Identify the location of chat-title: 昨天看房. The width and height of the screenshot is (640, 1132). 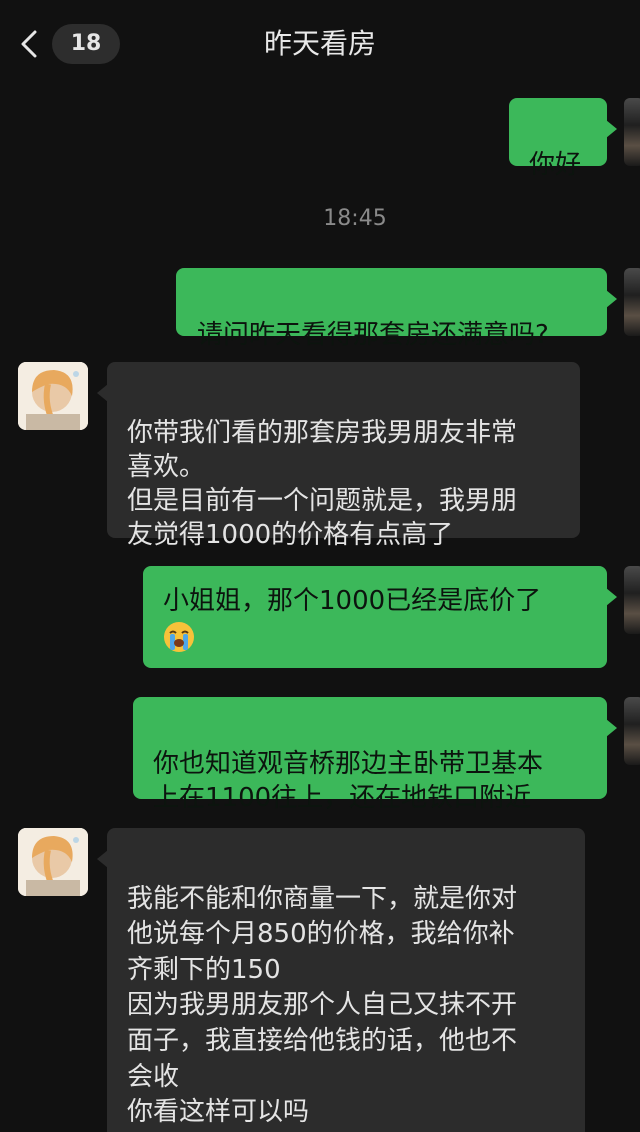
(319, 43).